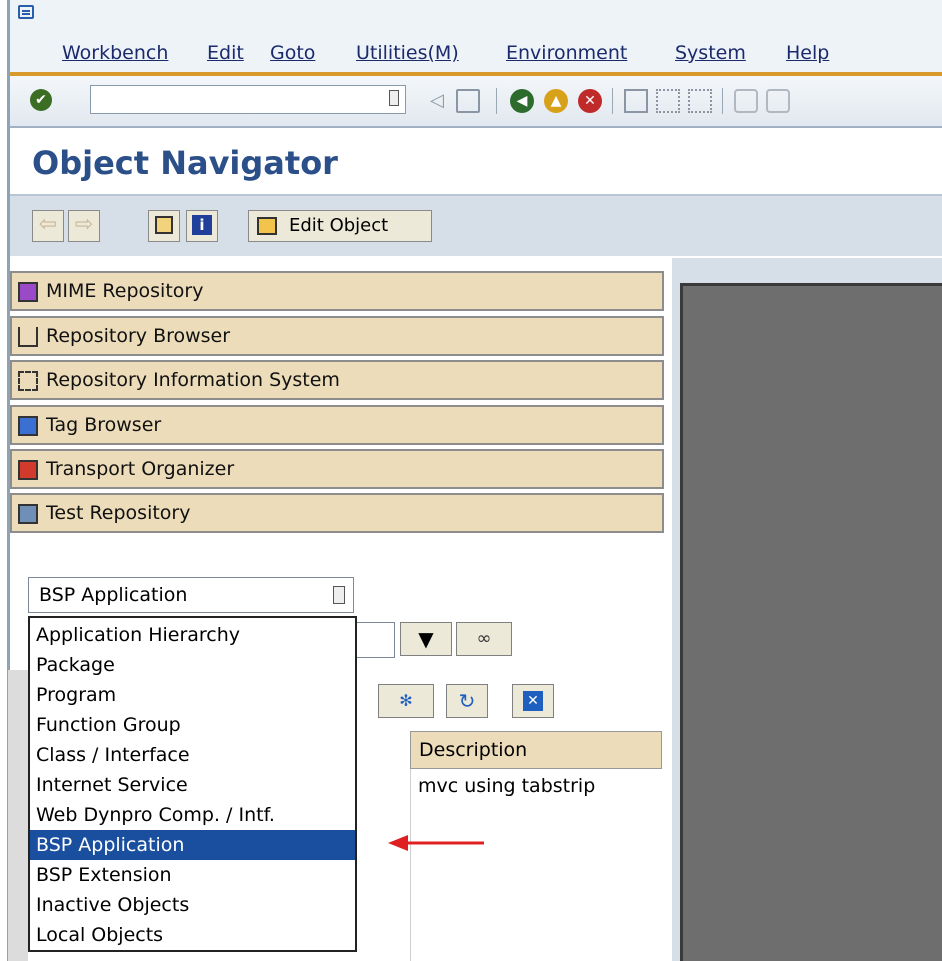  What do you see at coordinates (590, 101) in the screenshot?
I see `cancel-icon: ✕` at bounding box center [590, 101].